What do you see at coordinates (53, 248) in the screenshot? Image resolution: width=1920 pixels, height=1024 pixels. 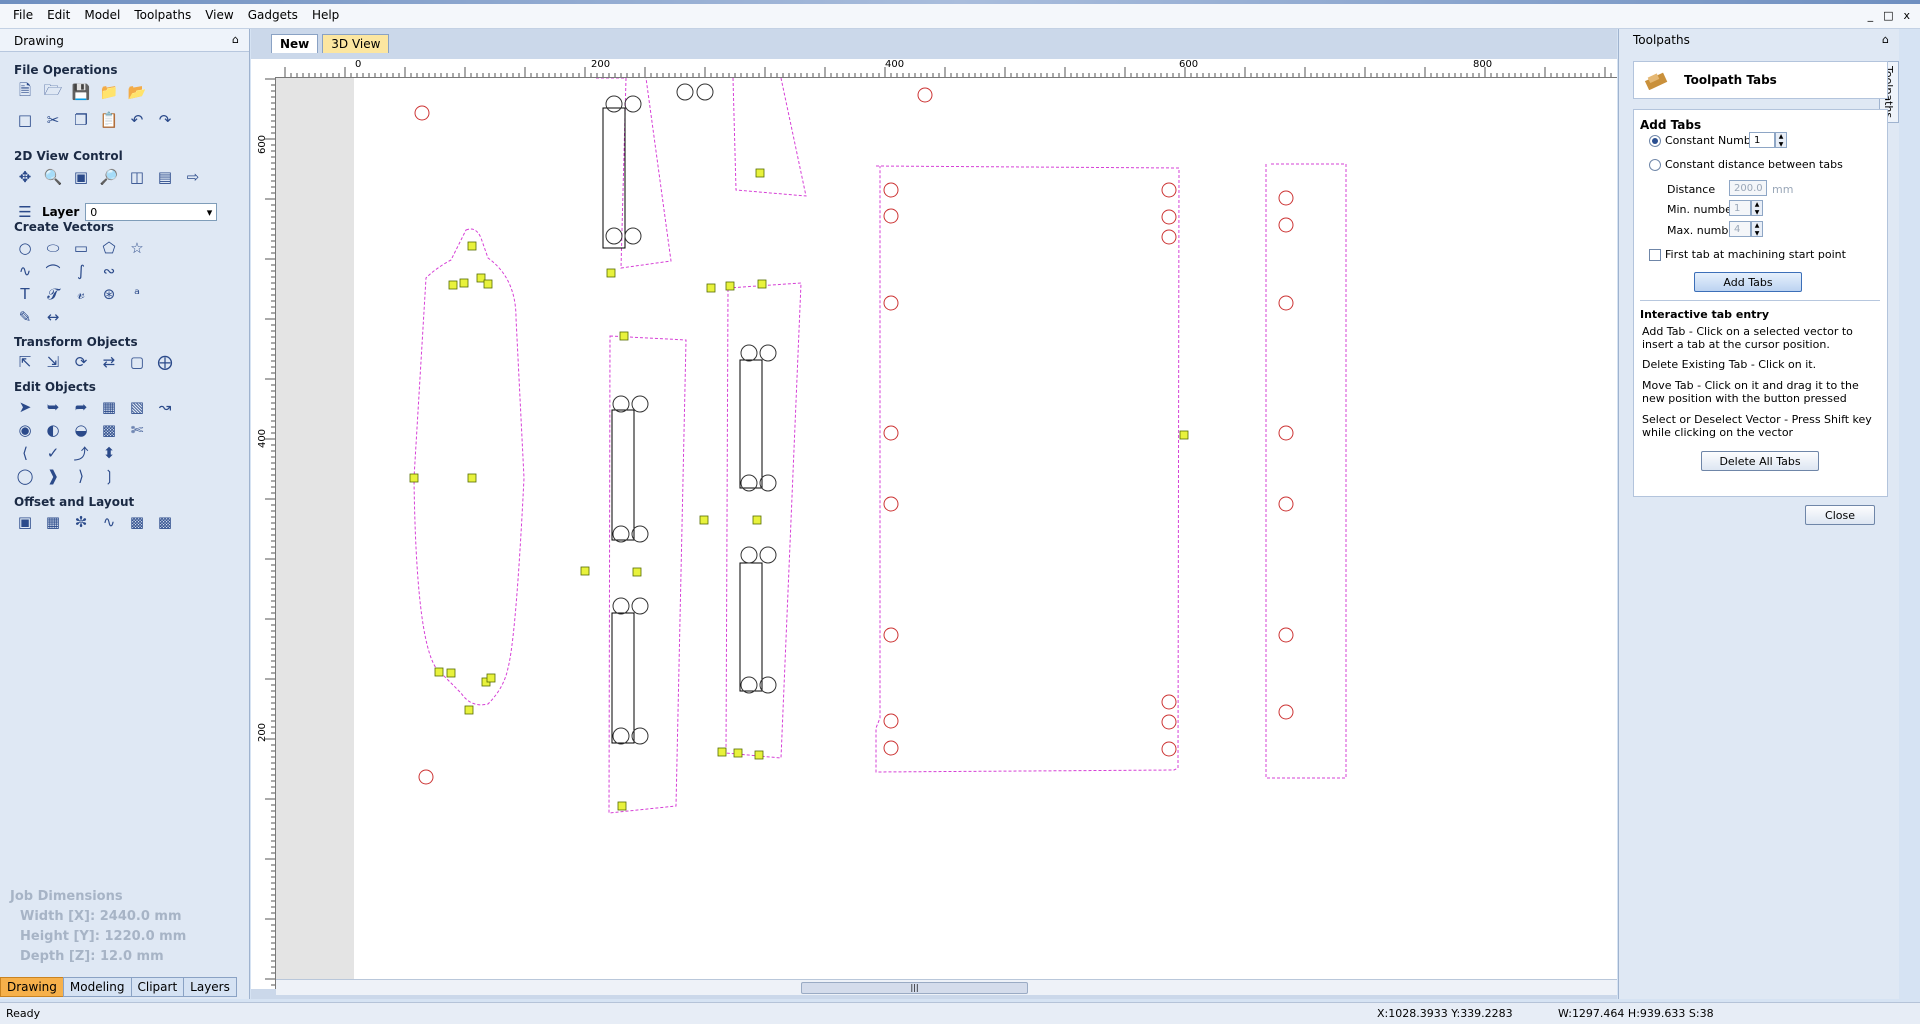 I see `ellipse-icon: ⬭` at bounding box center [53, 248].